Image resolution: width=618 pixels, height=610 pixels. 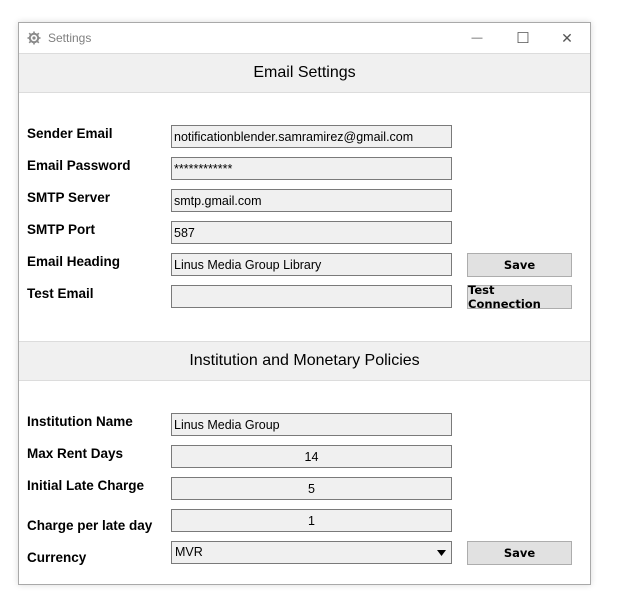 What do you see at coordinates (311, 200) in the screenshot?
I see `smtp-server-field` at bounding box center [311, 200].